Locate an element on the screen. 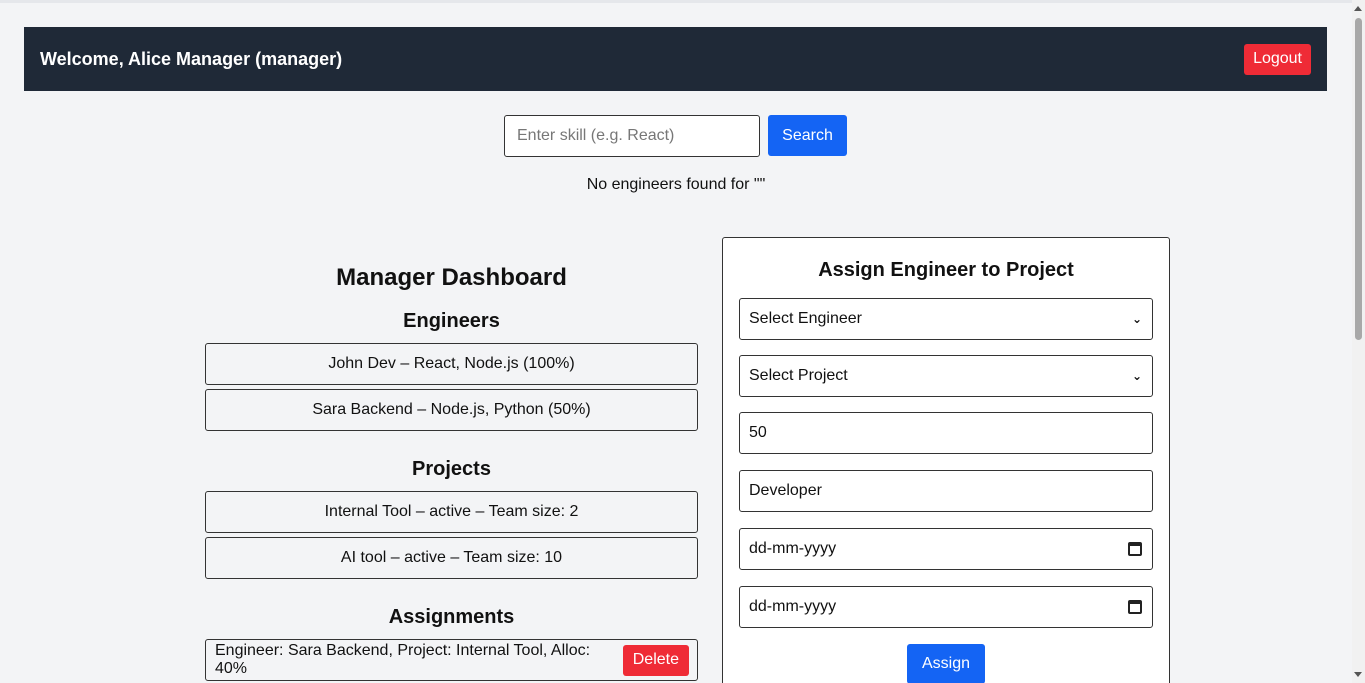 The height and width of the screenshot is (683, 1365). skill-search: Search is located at coordinates (675, 136).